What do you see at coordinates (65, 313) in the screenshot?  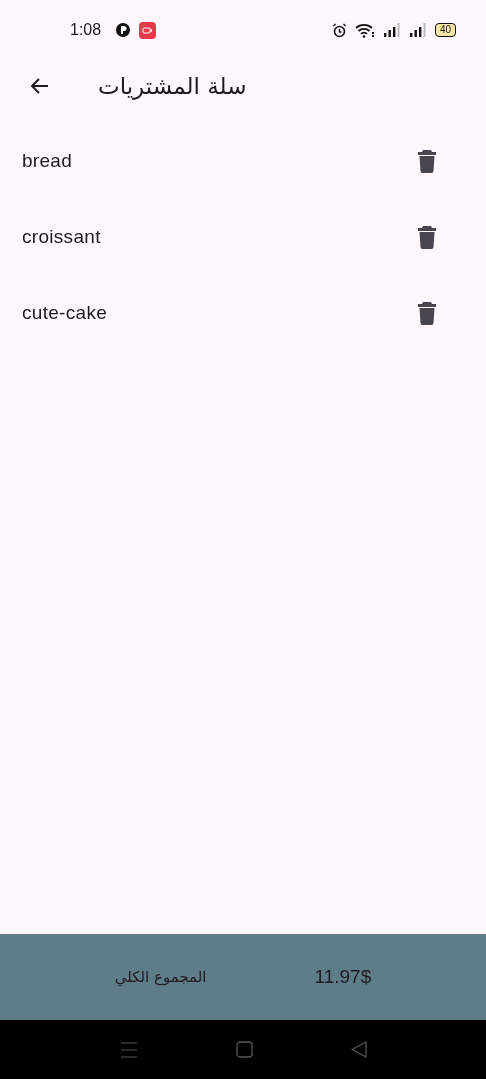 I see `item-name: cute-cake` at bounding box center [65, 313].